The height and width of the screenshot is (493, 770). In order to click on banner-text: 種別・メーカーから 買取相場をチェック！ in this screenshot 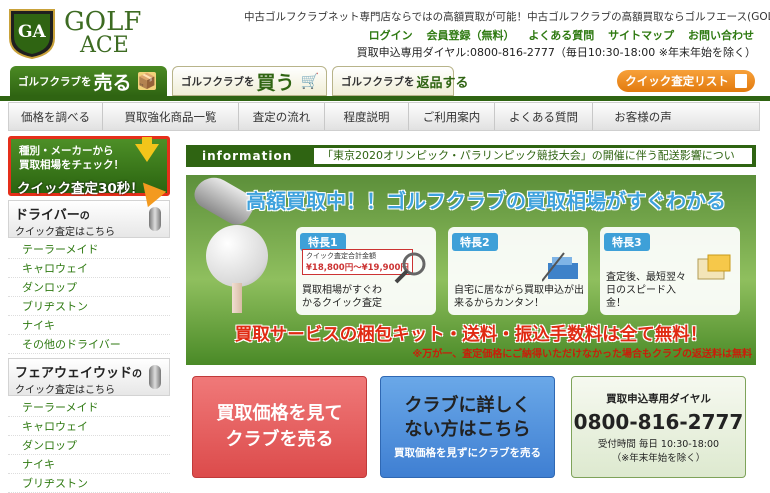, I will do `click(71, 158)`.